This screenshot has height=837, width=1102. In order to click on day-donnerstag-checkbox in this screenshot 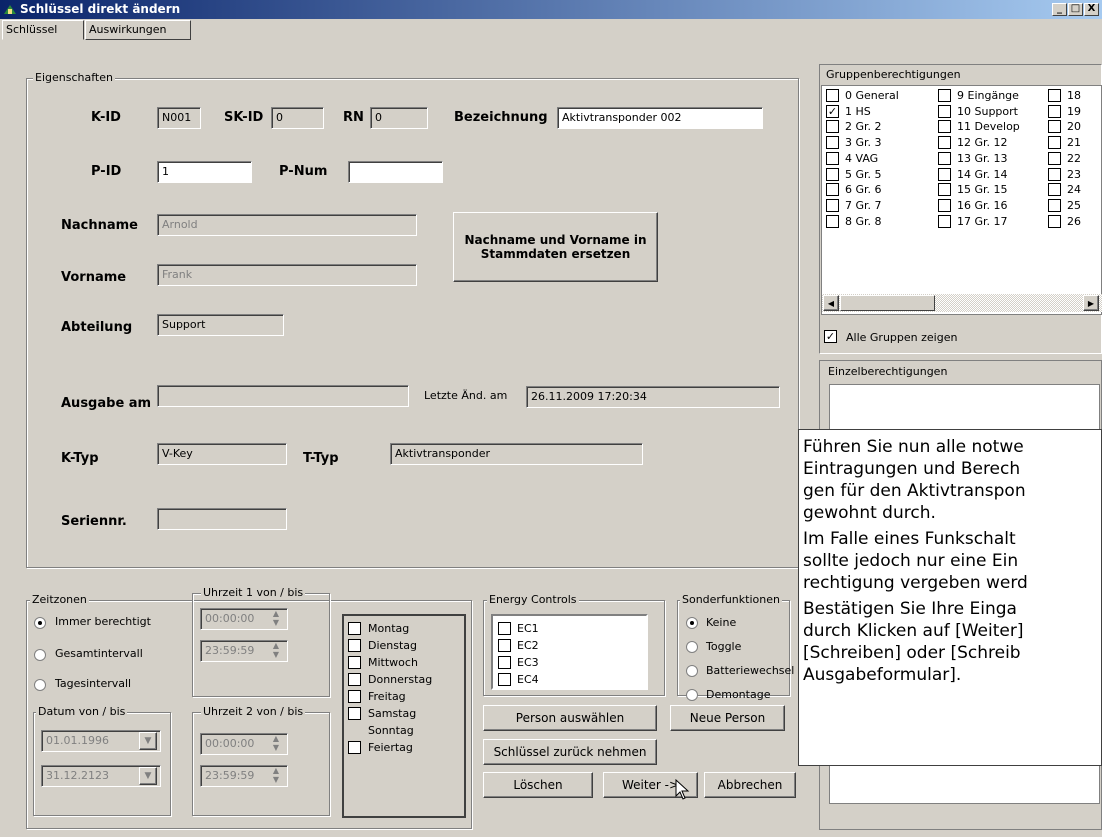, I will do `click(354, 679)`.